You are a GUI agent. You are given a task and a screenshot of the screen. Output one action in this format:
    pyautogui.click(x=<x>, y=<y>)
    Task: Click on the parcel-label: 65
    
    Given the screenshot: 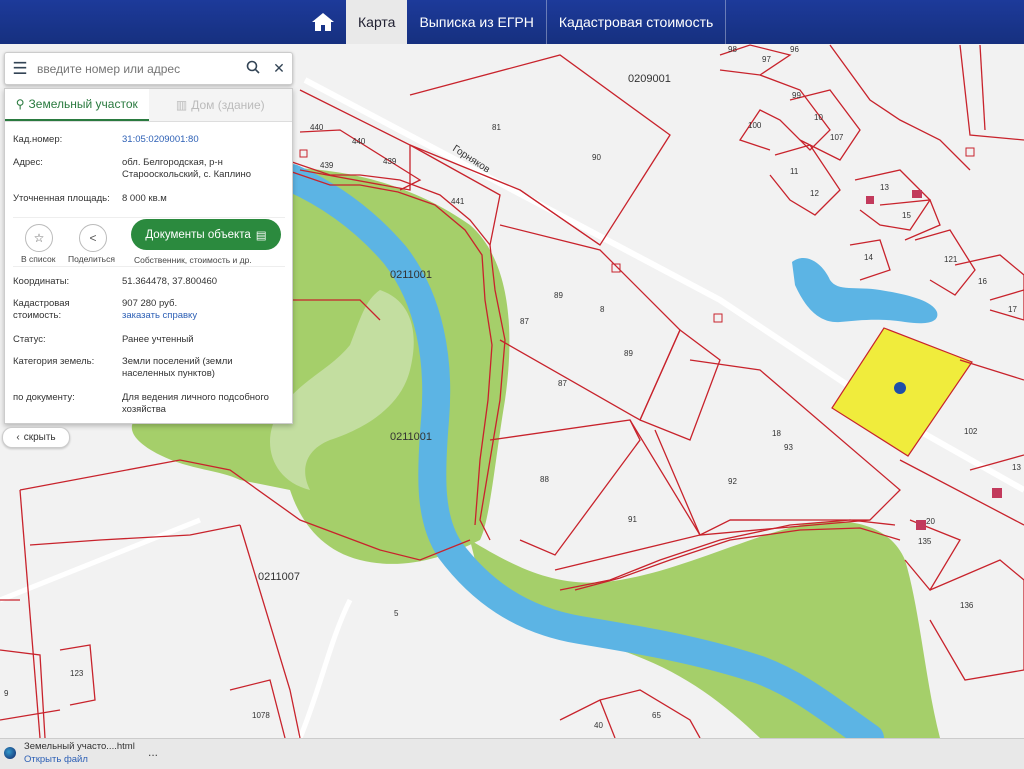 What is the action you would take?
    pyautogui.click(x=656, y=715)
    